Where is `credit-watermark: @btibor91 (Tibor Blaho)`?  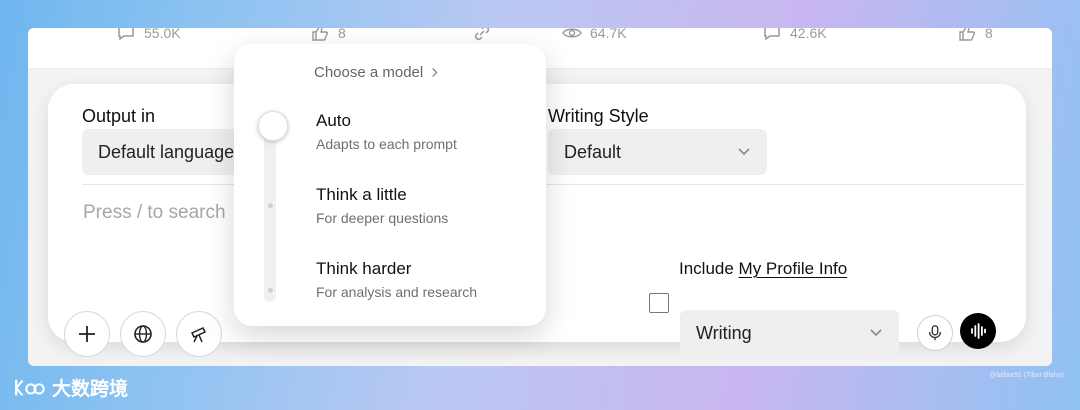 credit-watermark: @btibor91 (Tibor Blaho) is located at coordinates (1026, 375).